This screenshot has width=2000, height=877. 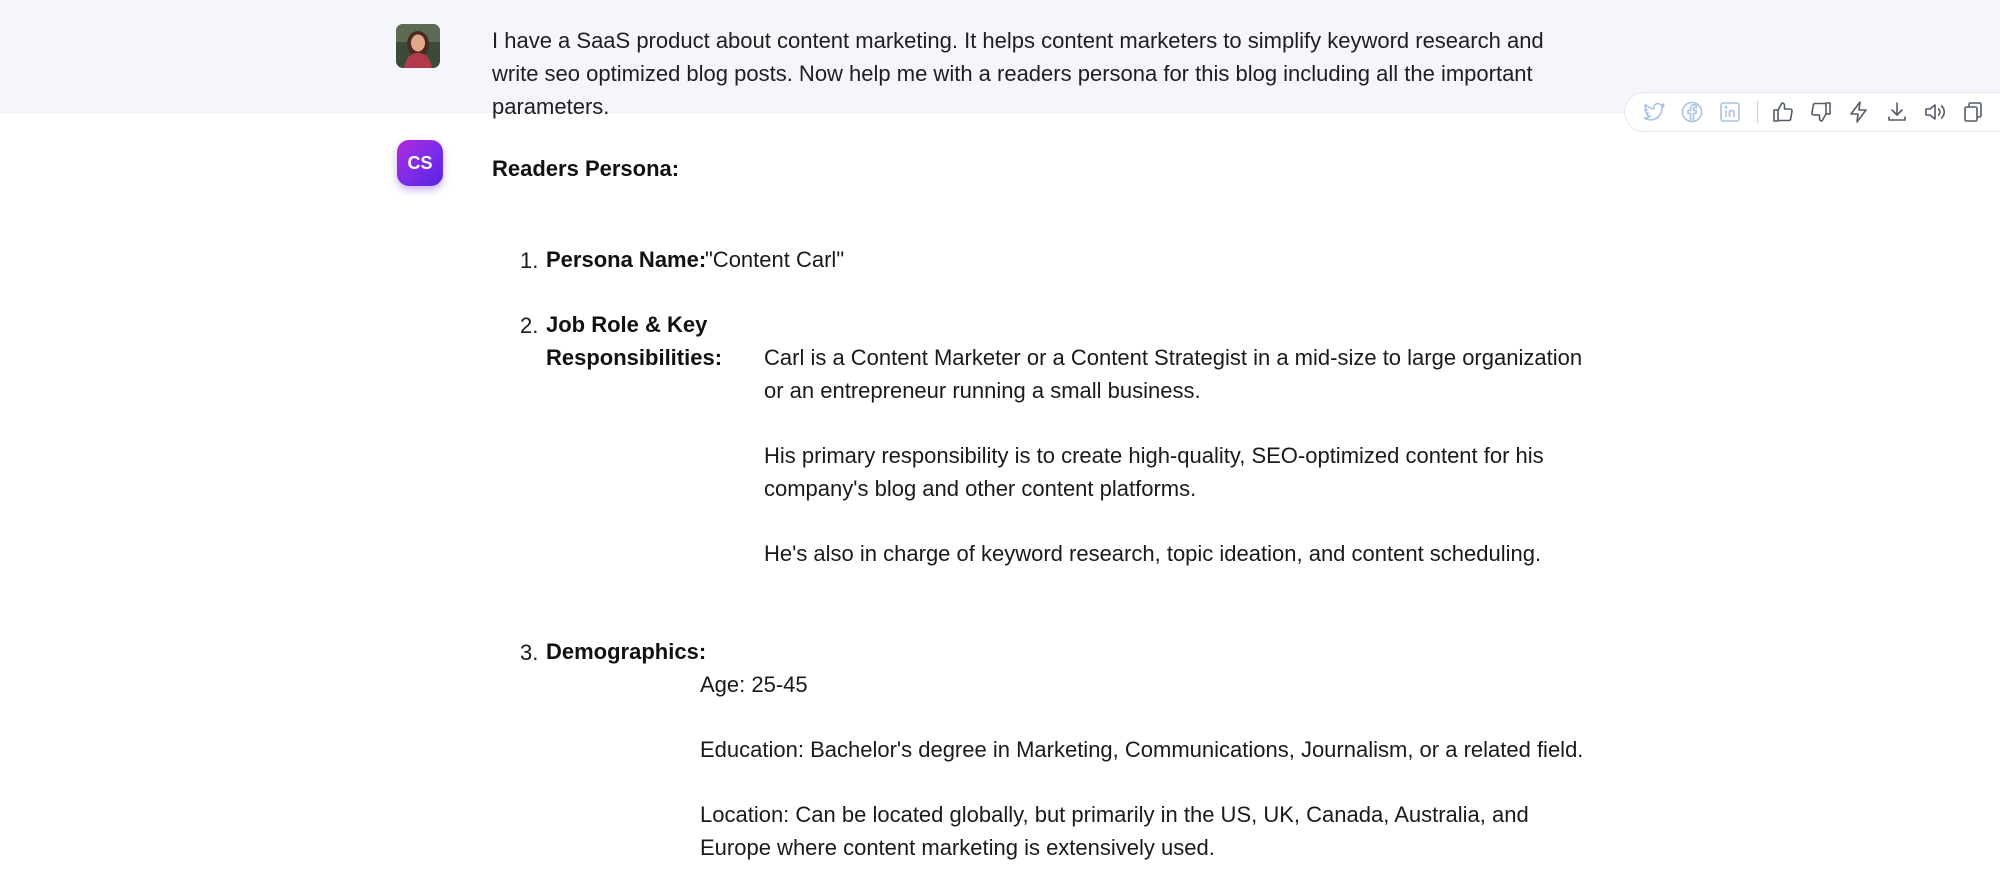 What do you see at coordinates (586, 168) in the screenshot?
I see `response-title: Readers Persona:` at bounding box center [586, 168].